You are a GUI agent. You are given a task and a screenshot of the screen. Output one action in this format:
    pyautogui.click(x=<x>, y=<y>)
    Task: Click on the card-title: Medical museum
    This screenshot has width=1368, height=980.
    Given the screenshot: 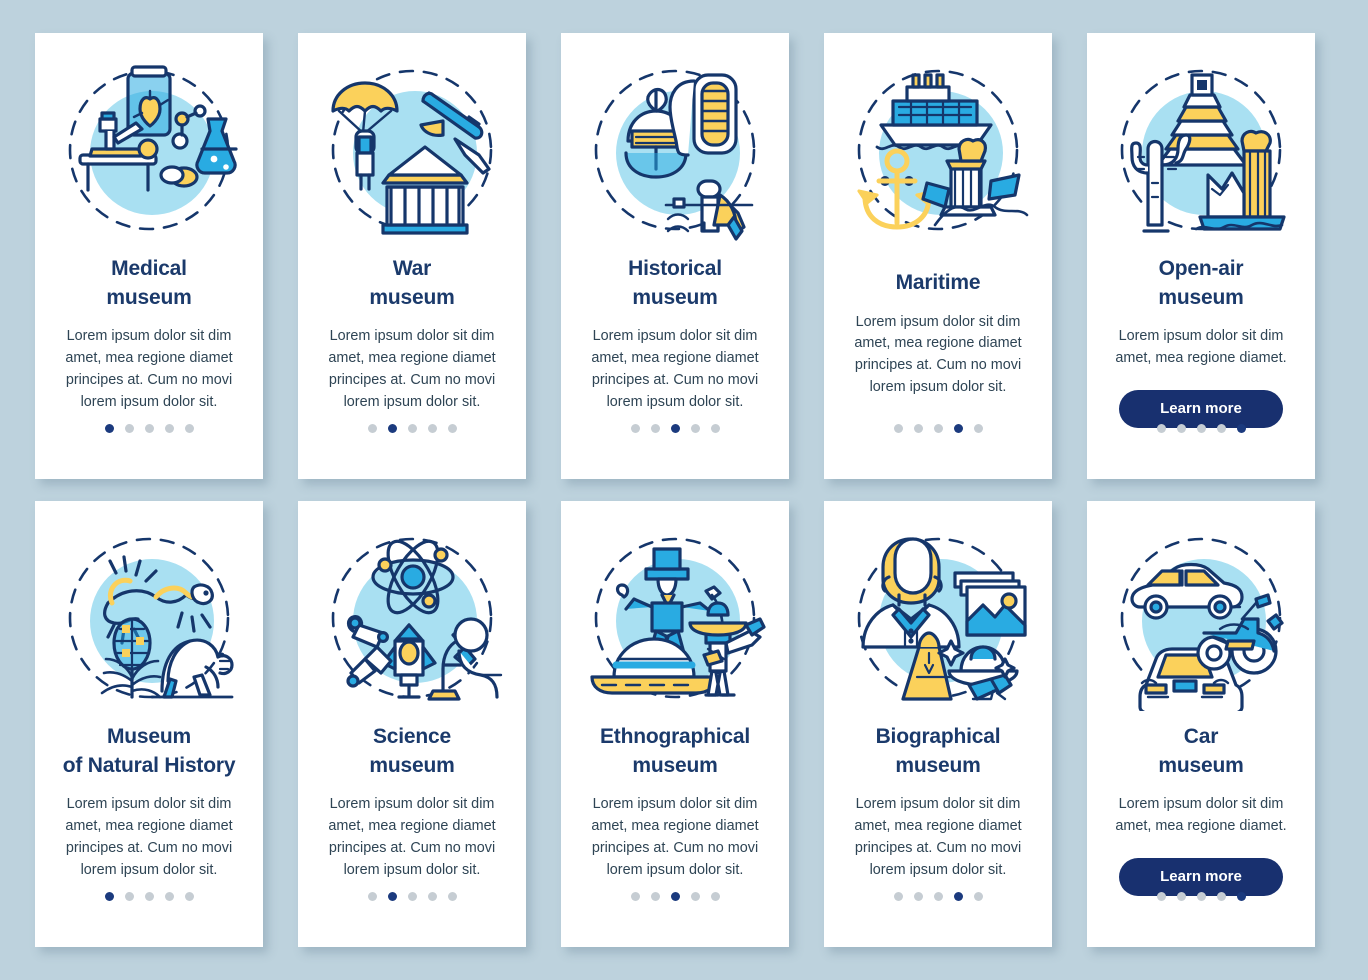 What is the action you would take?
    pyautogui.click(x=149, y=283)
    